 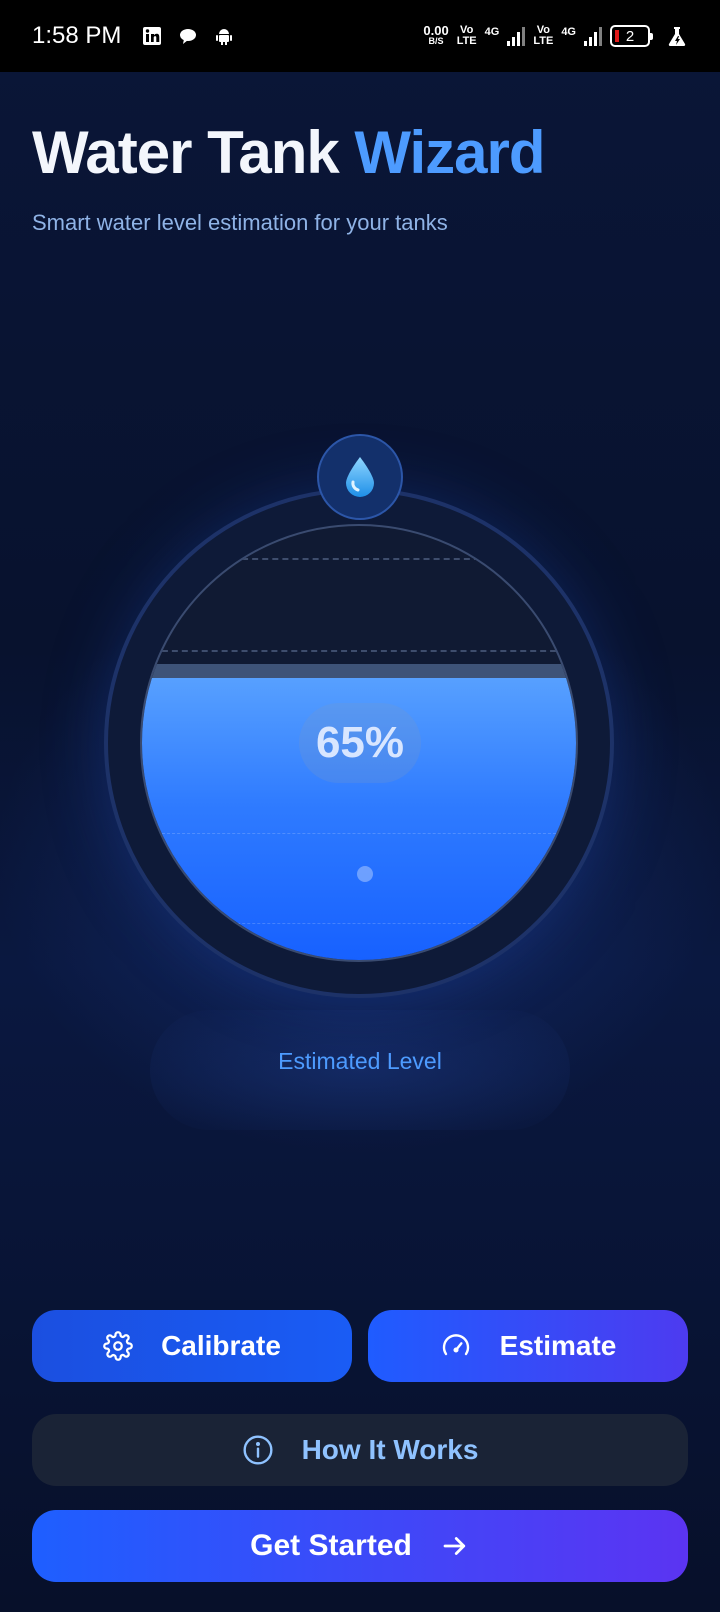 What do you see at coordinates (152, 36) in the screenshot?
I see `linkedin-icon` at bounding box center [152, 36].